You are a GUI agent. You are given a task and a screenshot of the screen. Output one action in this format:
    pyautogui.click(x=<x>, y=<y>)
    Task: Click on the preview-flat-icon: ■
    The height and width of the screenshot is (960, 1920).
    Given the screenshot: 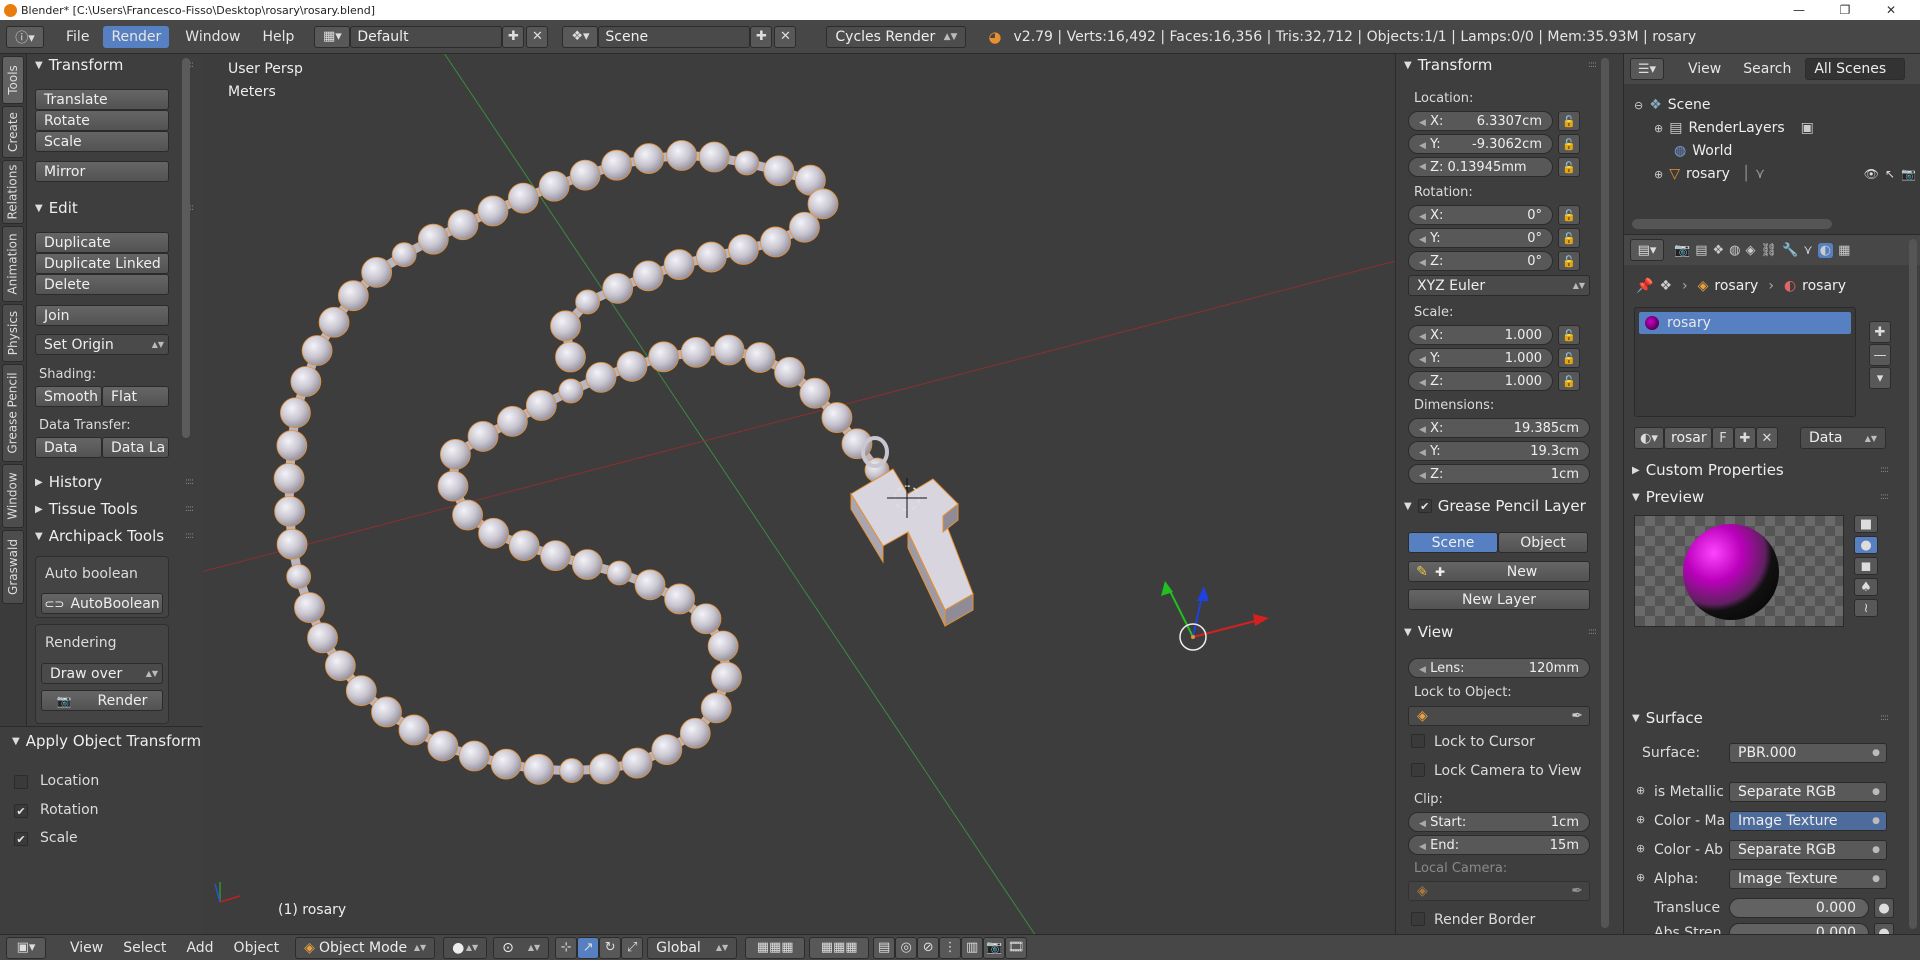 What is the action you would take?
    pyautogui.click(x=1866, y=524)
    